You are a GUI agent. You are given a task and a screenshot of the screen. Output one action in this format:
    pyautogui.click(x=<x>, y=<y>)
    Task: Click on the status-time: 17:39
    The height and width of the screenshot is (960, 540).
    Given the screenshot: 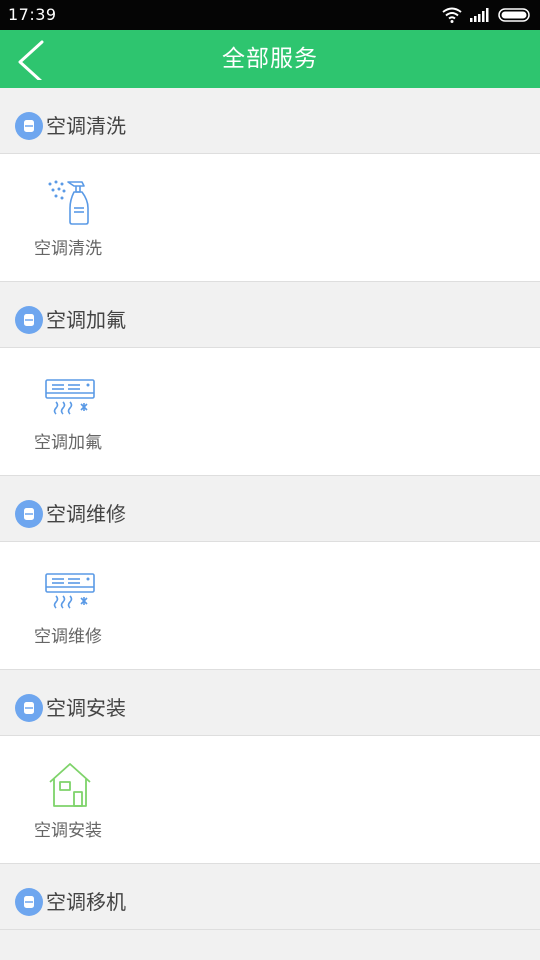 What is the action you would take?
    pyautogui.click(x=32, y=14)
    